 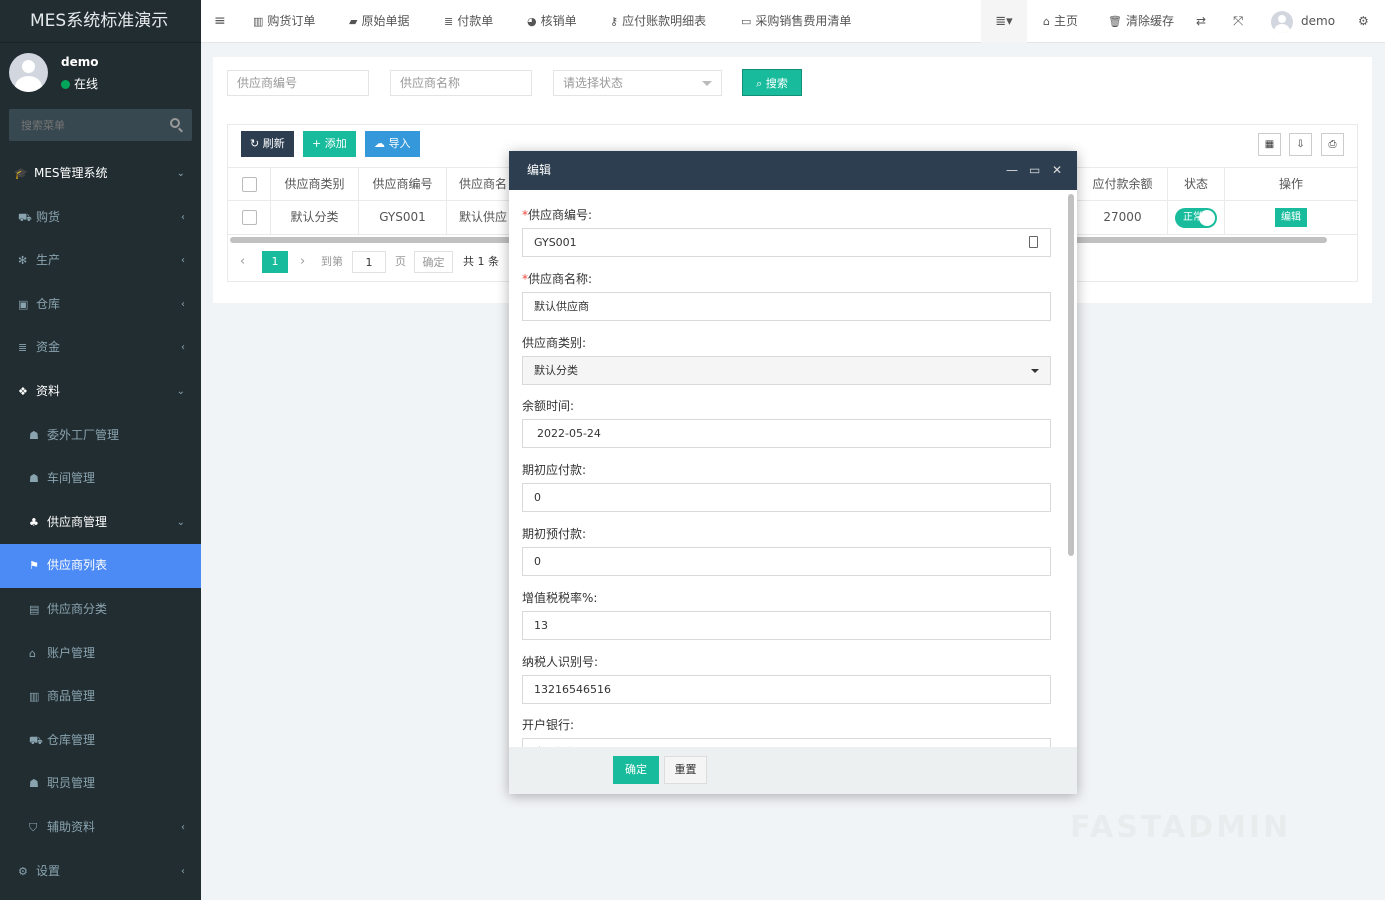 I want to click on sidebar-item: ▥商品管理, so click(x=100, y=697).